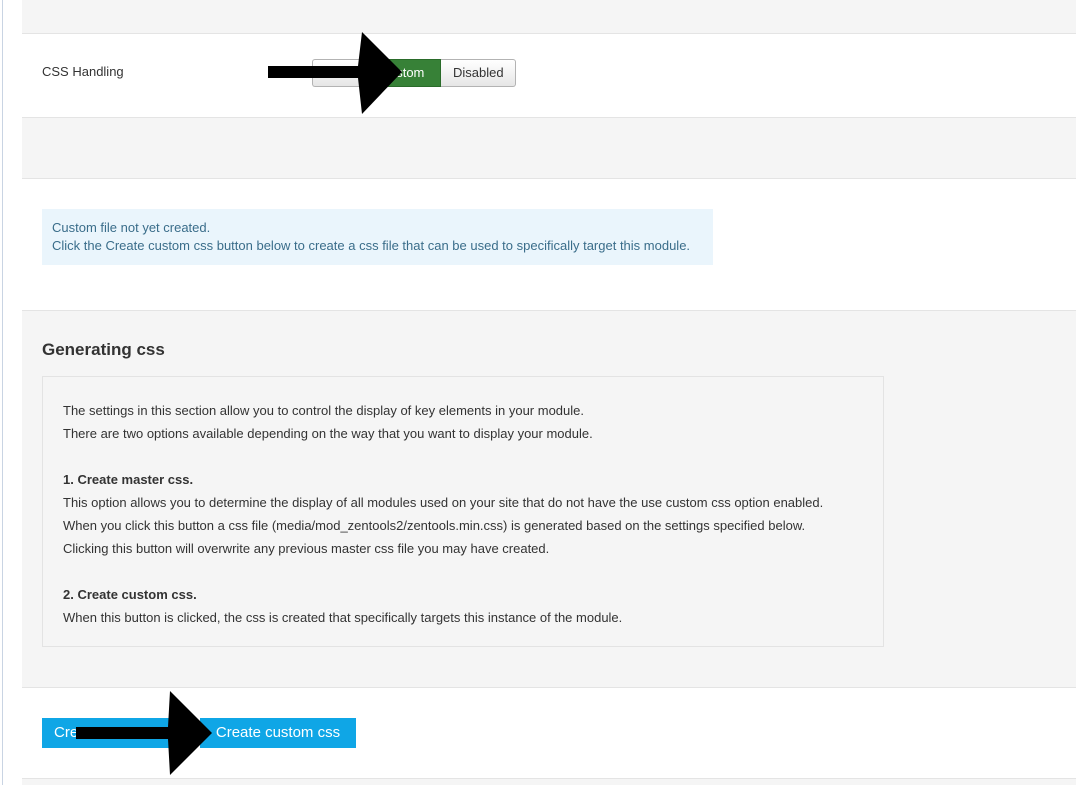 This screenshot has height=785, width=1076. I want to click on window-left-edge, so click(11, 392).